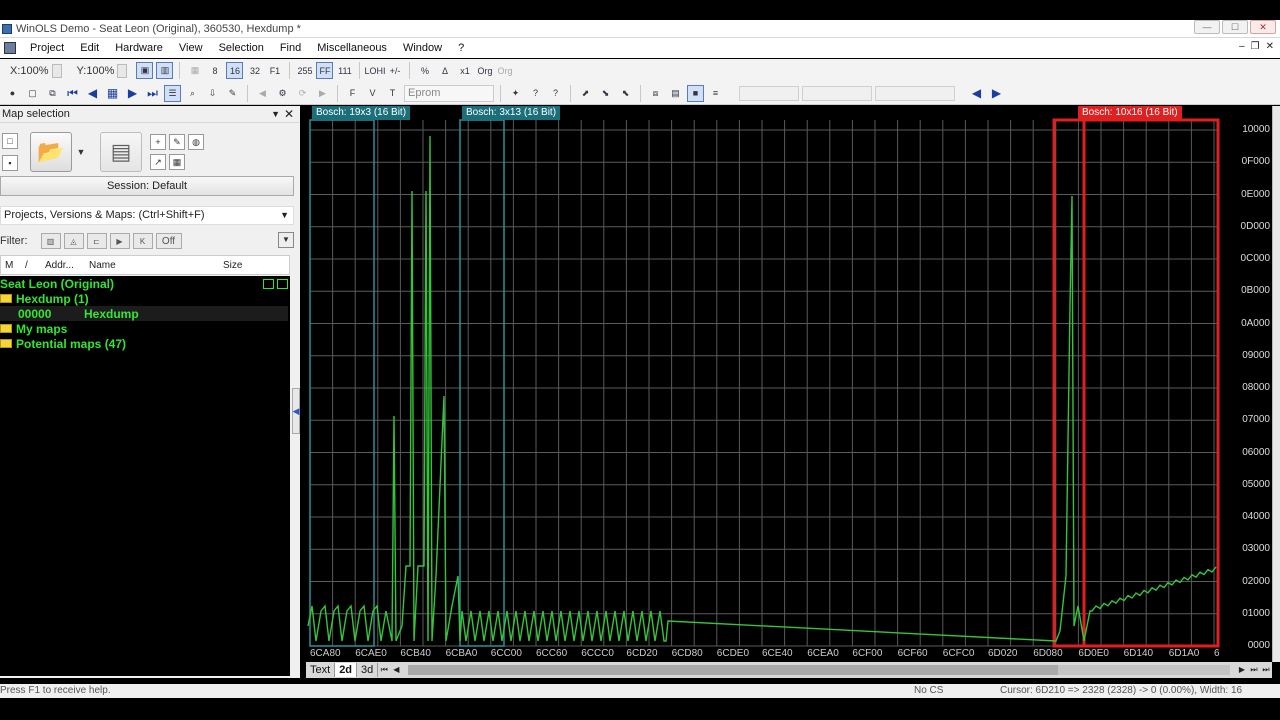 This screenshot has width=1280, height=720. I want to click on map-tool-2-icon: ⬊, so click(605, 93).